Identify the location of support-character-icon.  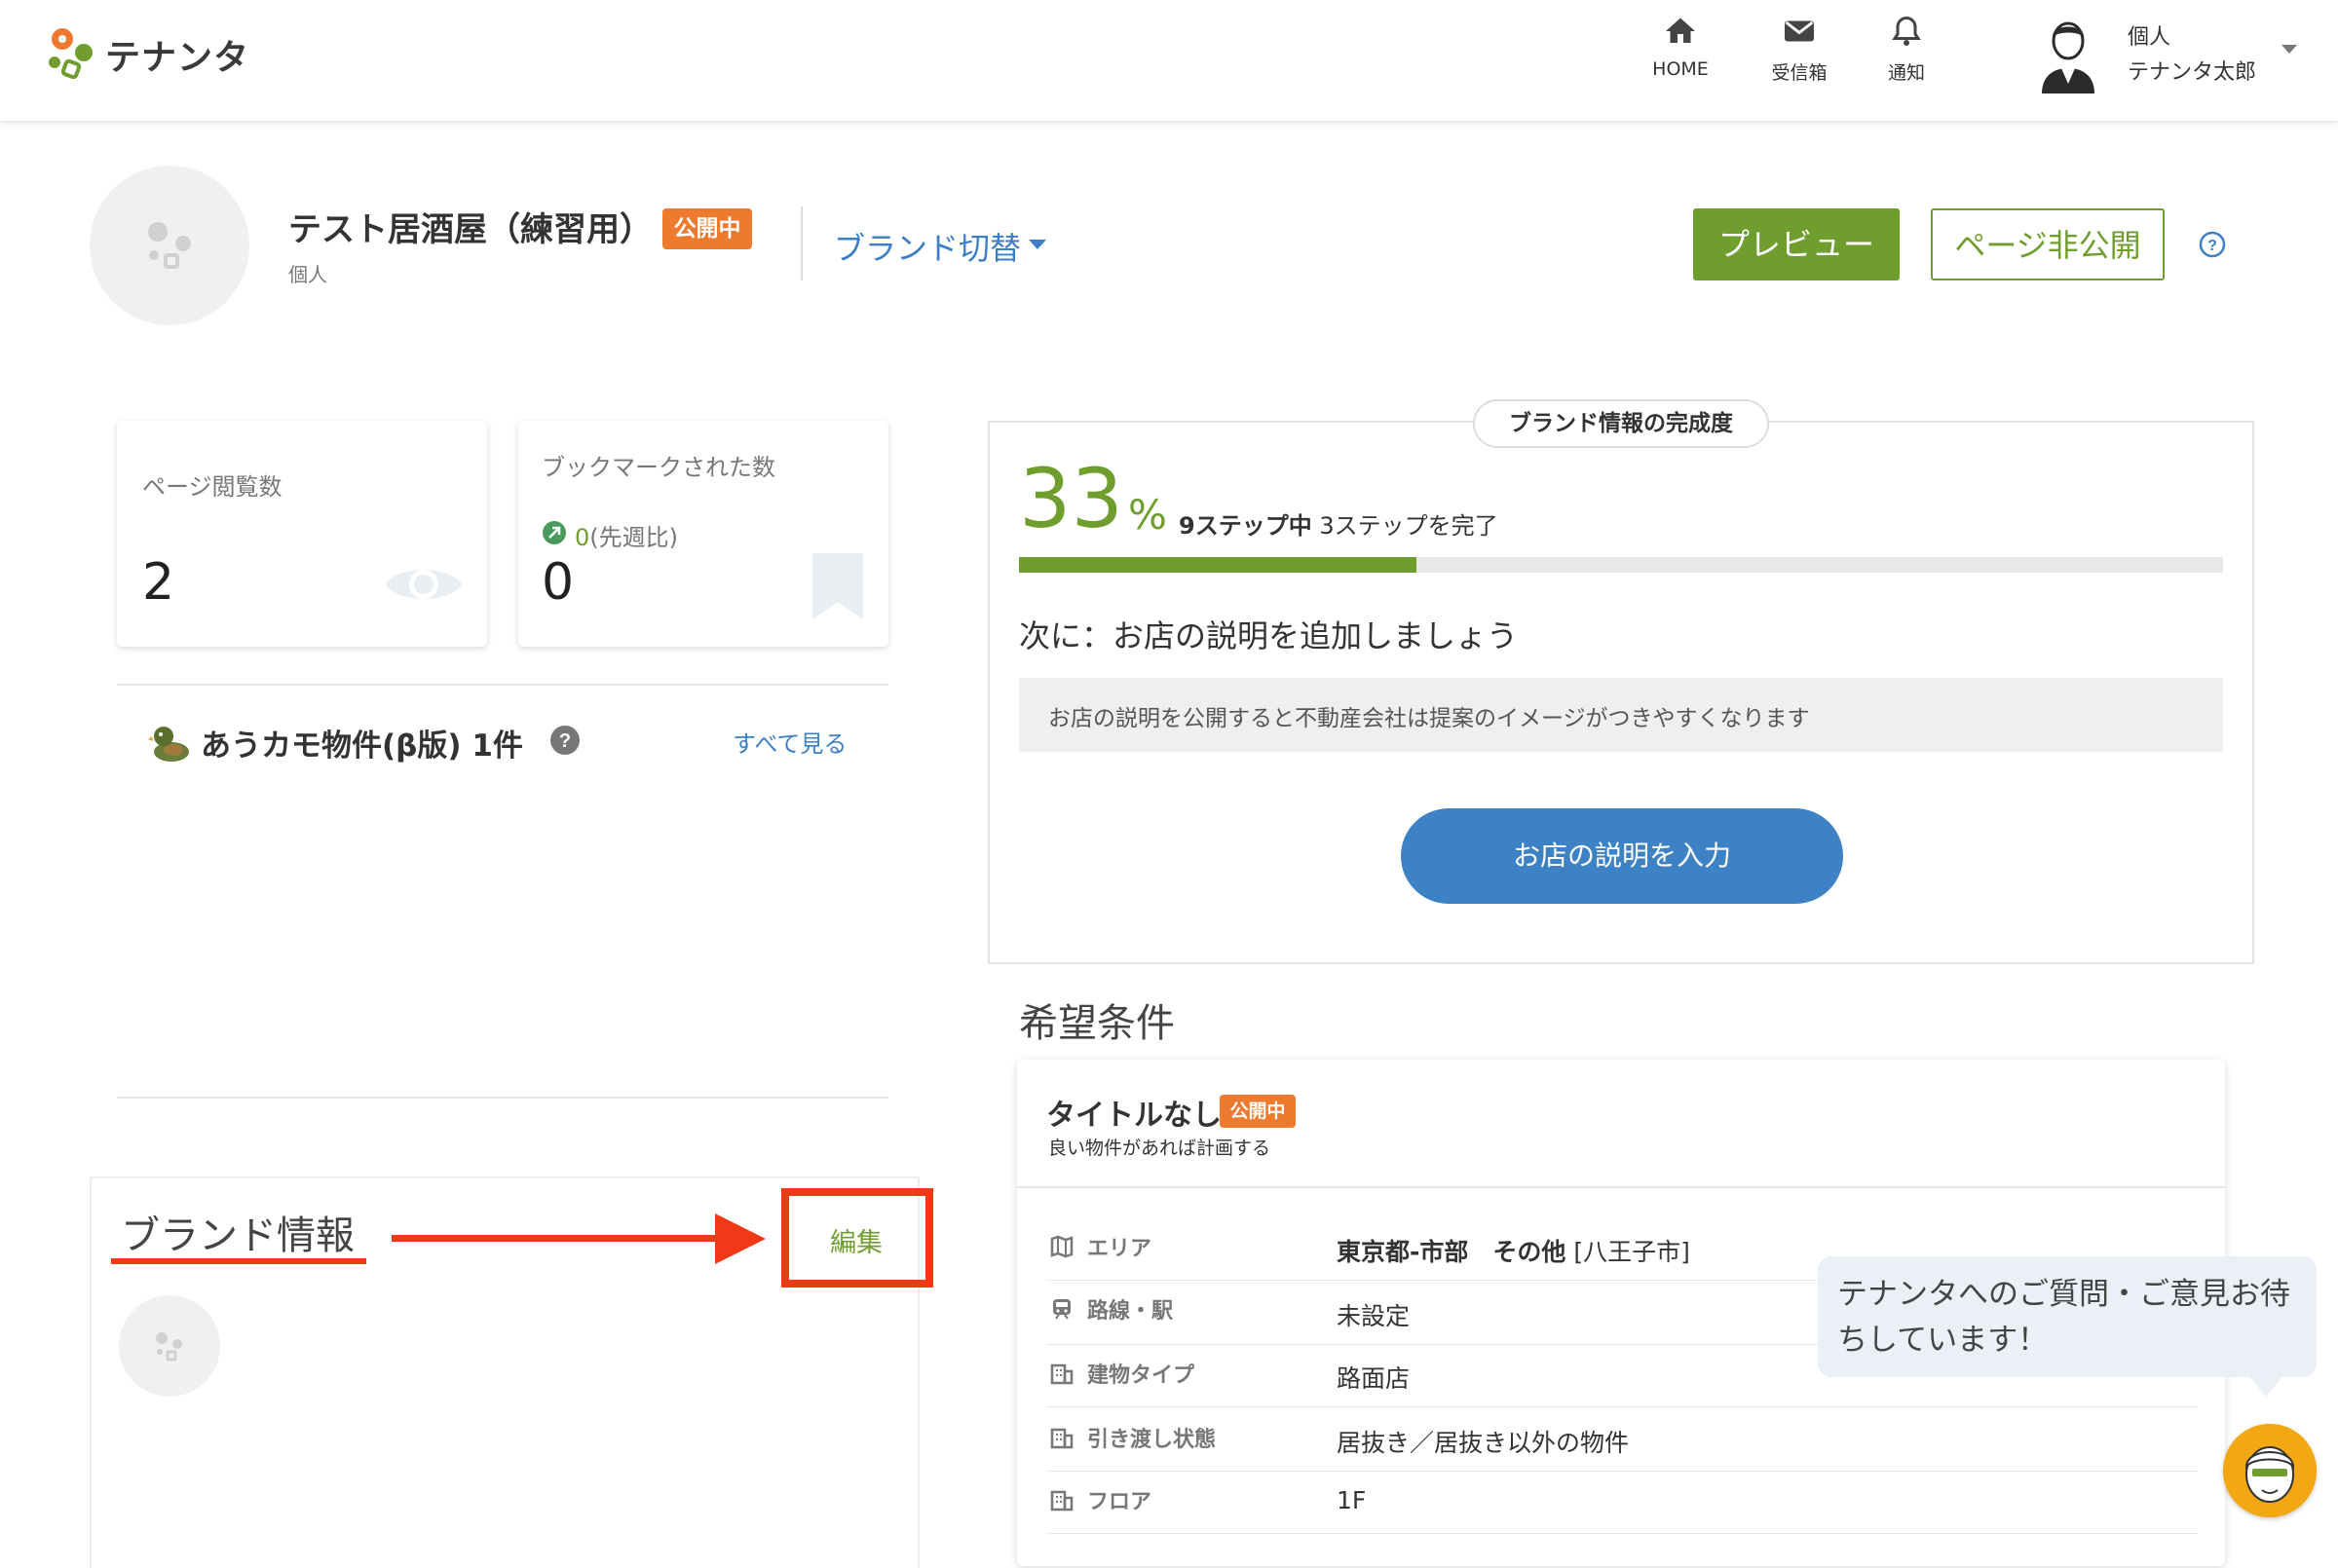
(2270, 1470).